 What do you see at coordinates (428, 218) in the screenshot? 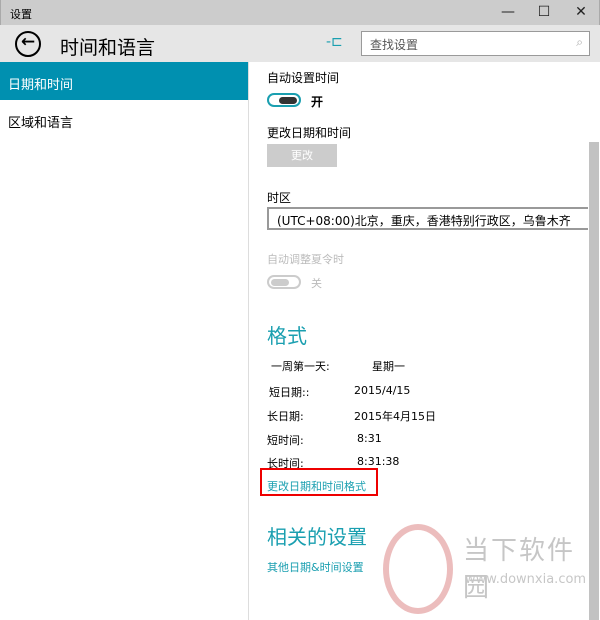
I see `timezone-select: (UTC+08:00)北京，重庆，香港特别行政区，乌鲁木齐` at bounding box center [428, 218].